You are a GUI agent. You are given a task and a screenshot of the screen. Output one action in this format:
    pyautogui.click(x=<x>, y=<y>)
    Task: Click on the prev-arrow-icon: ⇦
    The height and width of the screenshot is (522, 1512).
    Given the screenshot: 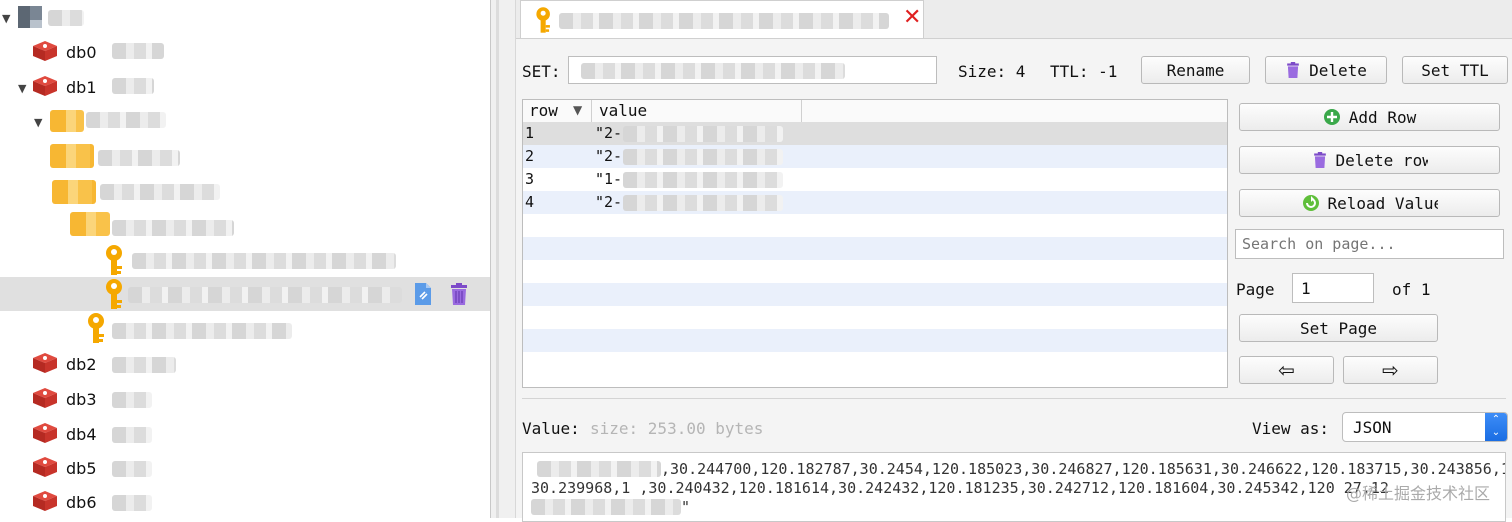 What is the action you would take?
    pyautogui.click(x=1286, y=370)
    